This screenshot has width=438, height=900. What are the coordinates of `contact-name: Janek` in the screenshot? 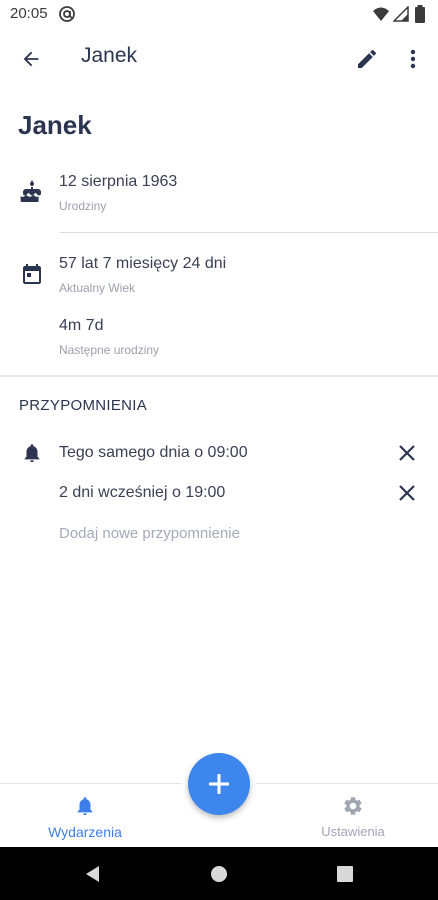 It's located at (55, 125).